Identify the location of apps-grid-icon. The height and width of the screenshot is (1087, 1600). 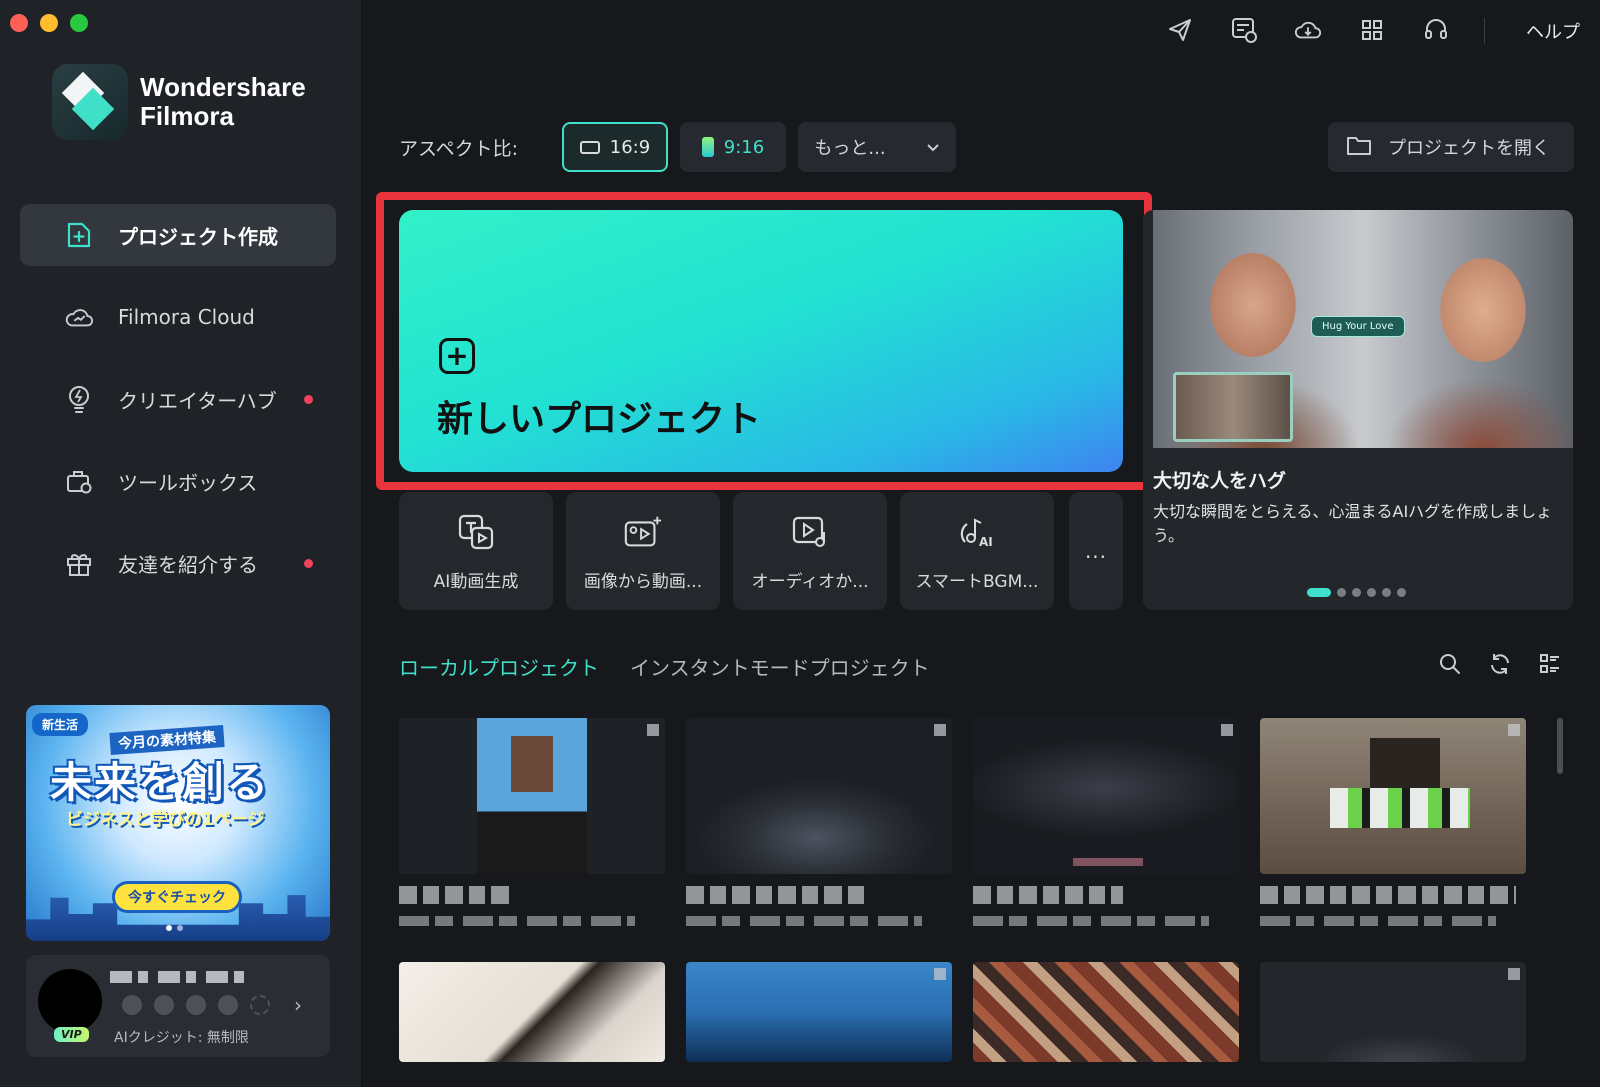
(1372, 30).